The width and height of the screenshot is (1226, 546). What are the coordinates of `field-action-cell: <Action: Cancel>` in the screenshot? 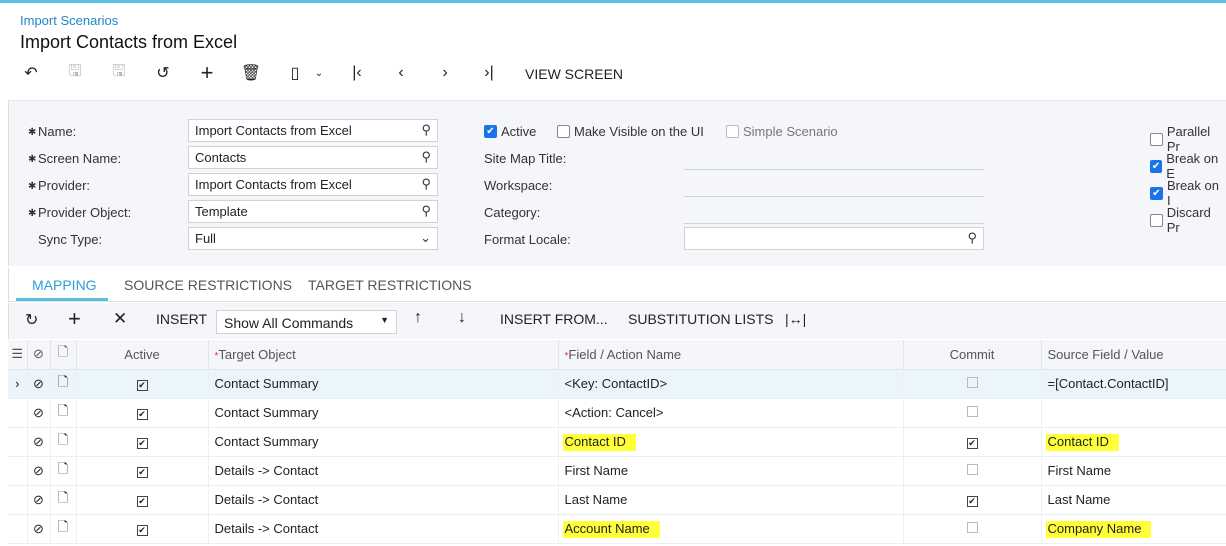 It's located at (731, 413).